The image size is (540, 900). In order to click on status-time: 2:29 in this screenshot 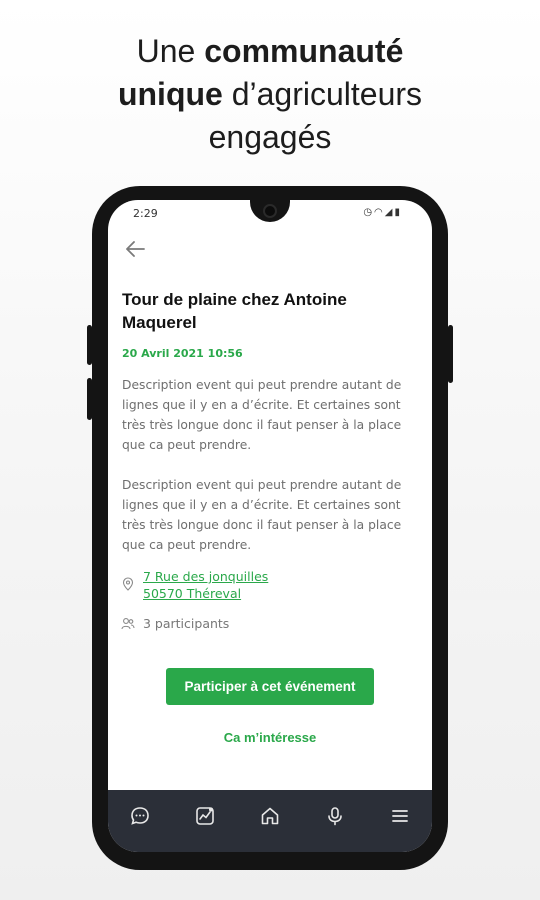, I will do `click(145, 213)`.